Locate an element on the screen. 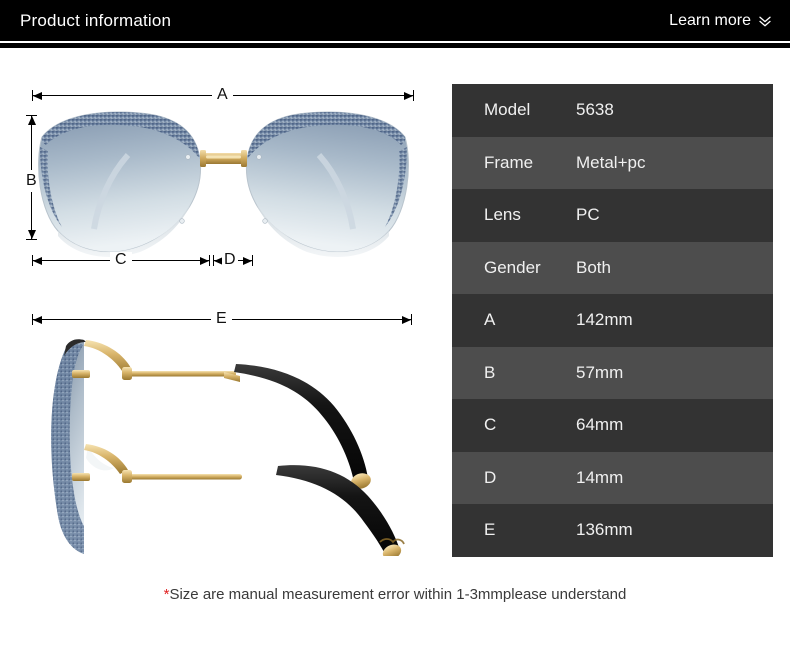  table-row: B 57mm is located at coordinates (612, 372).